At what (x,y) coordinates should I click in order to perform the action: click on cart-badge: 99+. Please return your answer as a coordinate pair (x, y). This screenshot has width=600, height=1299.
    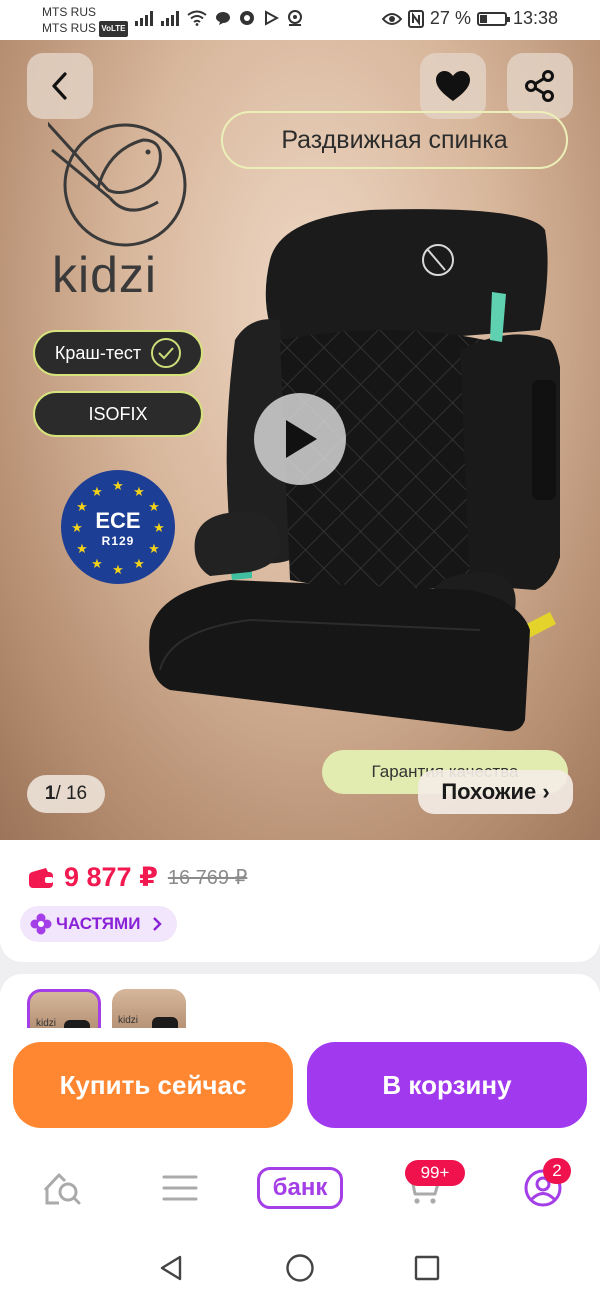
    Looking at the image, I should click on (435, 1173).